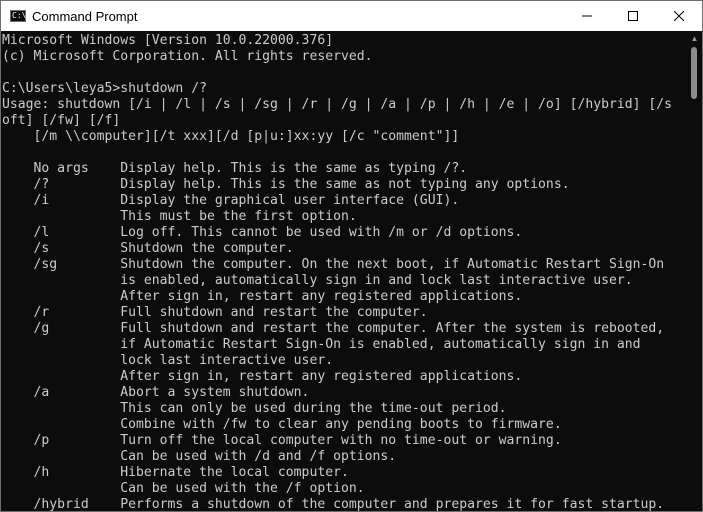 The height and width of the screenshot is (512, 703). I want to click on maximize-button, so click(633, 16).